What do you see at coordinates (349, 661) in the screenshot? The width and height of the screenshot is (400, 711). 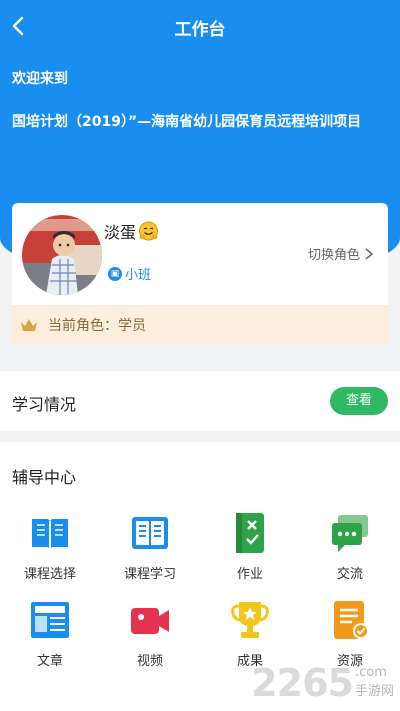 I see `grid-label: 资源` at bounding box center [349, 661].